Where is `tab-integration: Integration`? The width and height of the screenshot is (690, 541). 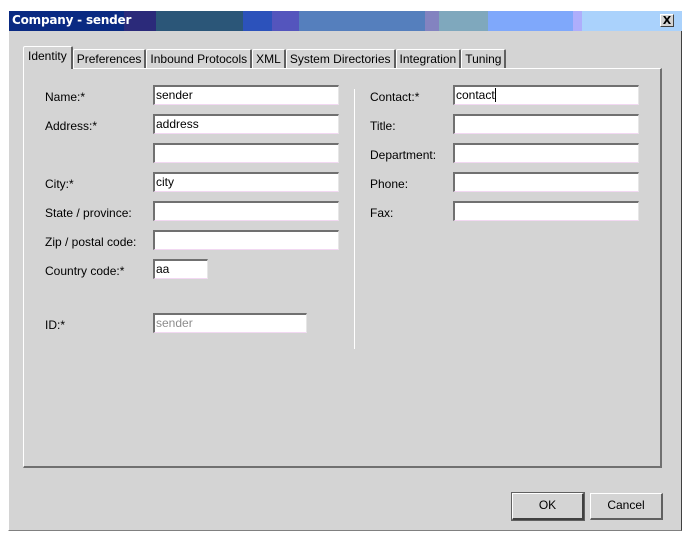
tab-integration: Integration is located at coordinates (428, 59).